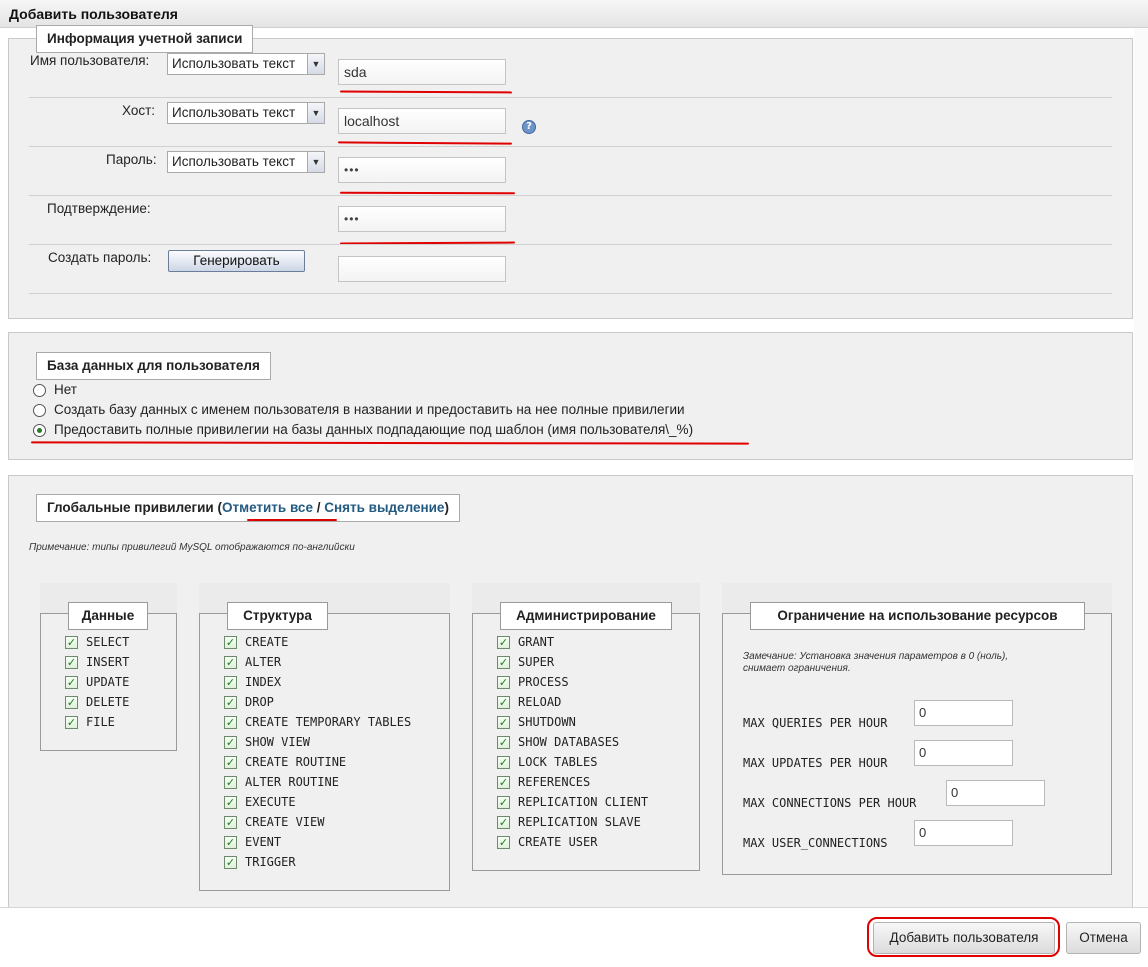  What do you see at coordinates (324, 752) in the screenshot?
I see `structure-privileges-group` at bounding box center [324, 752].